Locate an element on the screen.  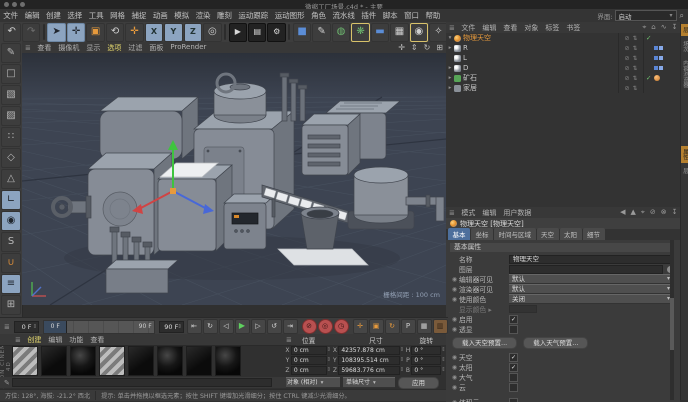
transport-button: ◁ is located at coordinates (226, 326).